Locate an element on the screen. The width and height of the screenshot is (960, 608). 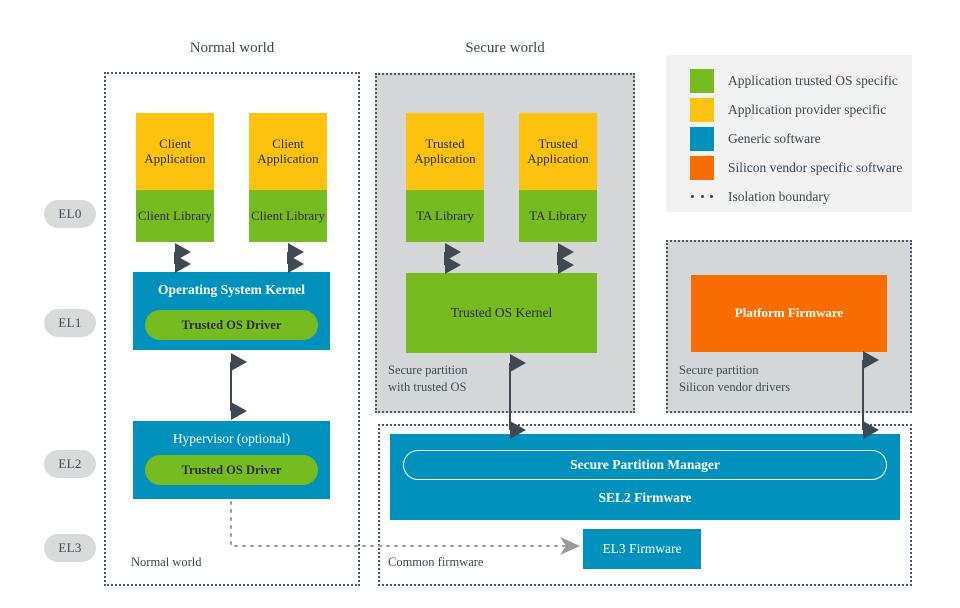
hypervisor-label: Hypervisor (optional) is located at coordinates (231, 438).